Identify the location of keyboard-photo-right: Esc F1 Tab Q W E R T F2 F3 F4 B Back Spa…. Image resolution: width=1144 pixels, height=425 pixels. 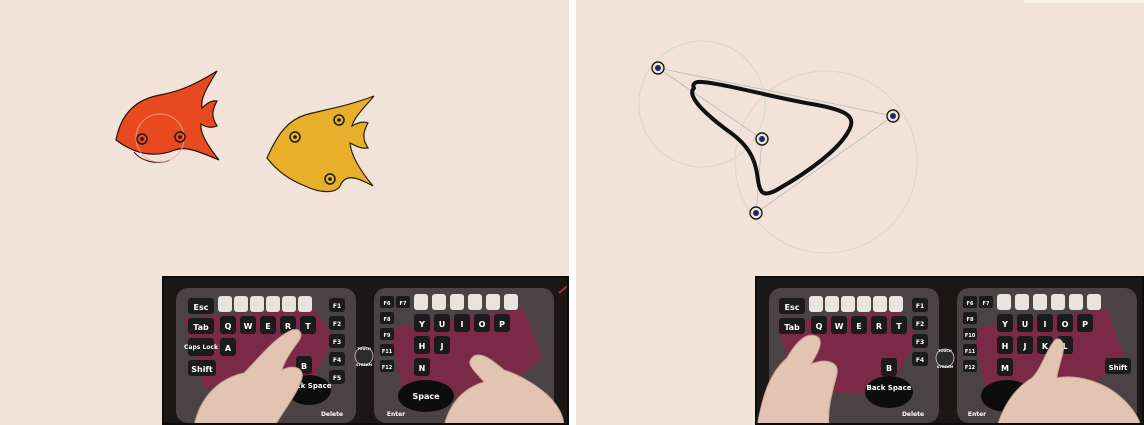
(949, 350).